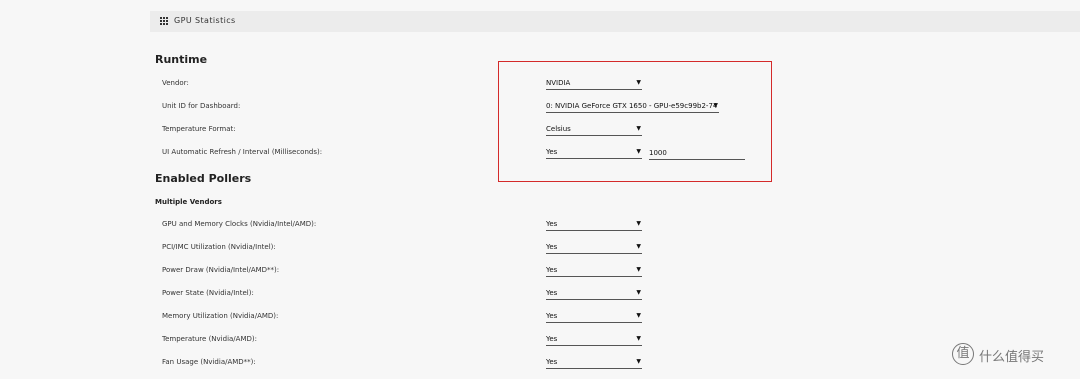 Image resolution: width=1080 pixels, height=379 pixels. I want to click on poller-select-pci: Yes ▼, so click(594, 247).